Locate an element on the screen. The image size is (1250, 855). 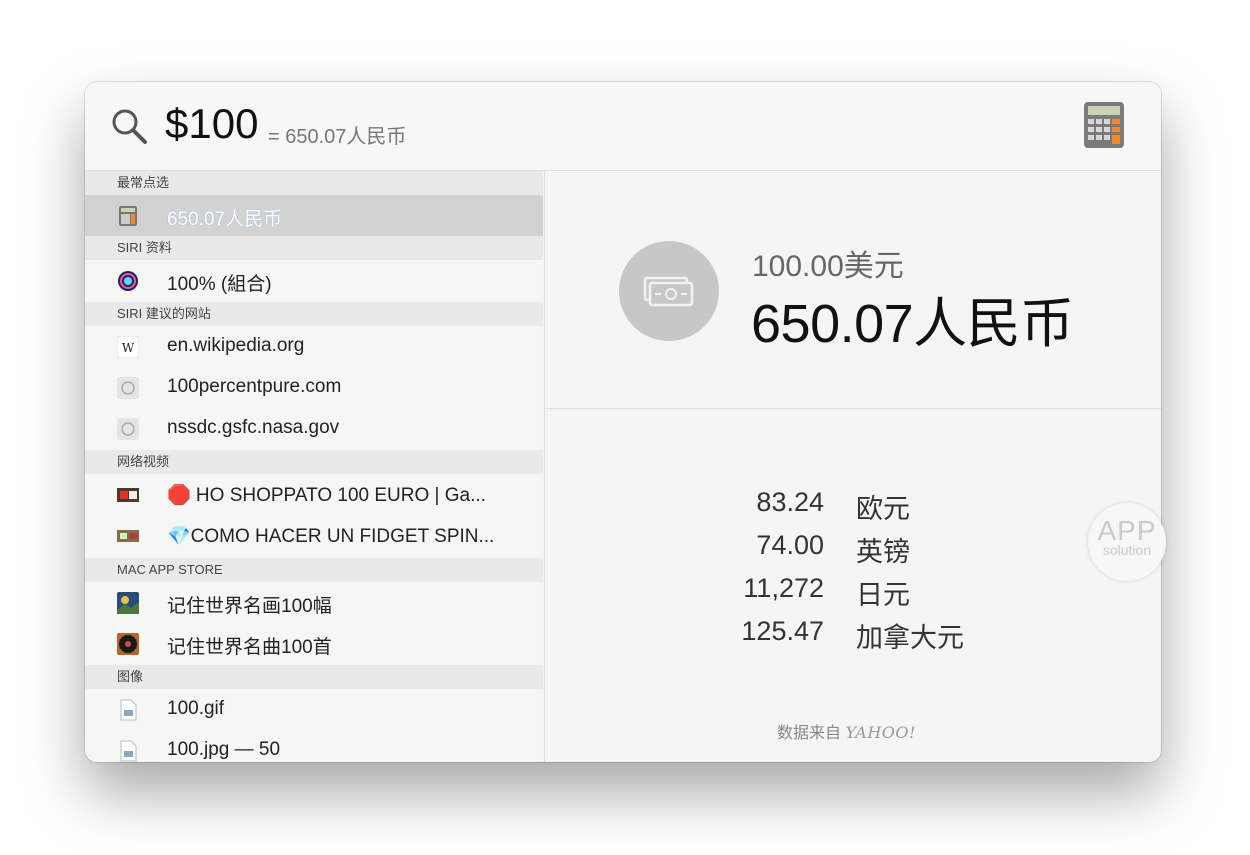
result-label: en.wikipedia.org is located at coordinates (236, 345).